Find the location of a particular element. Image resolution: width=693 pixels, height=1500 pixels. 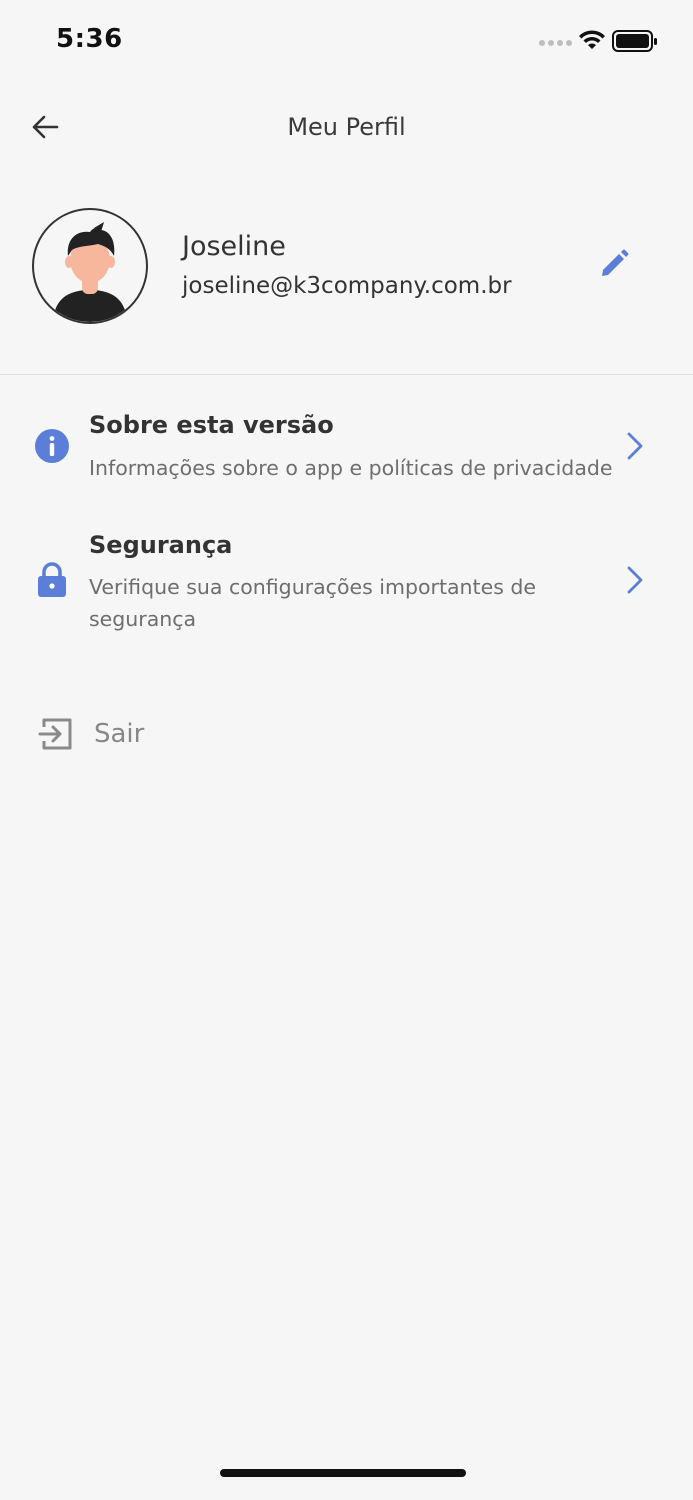

pencil-icon is located at coordinates (615, 262).